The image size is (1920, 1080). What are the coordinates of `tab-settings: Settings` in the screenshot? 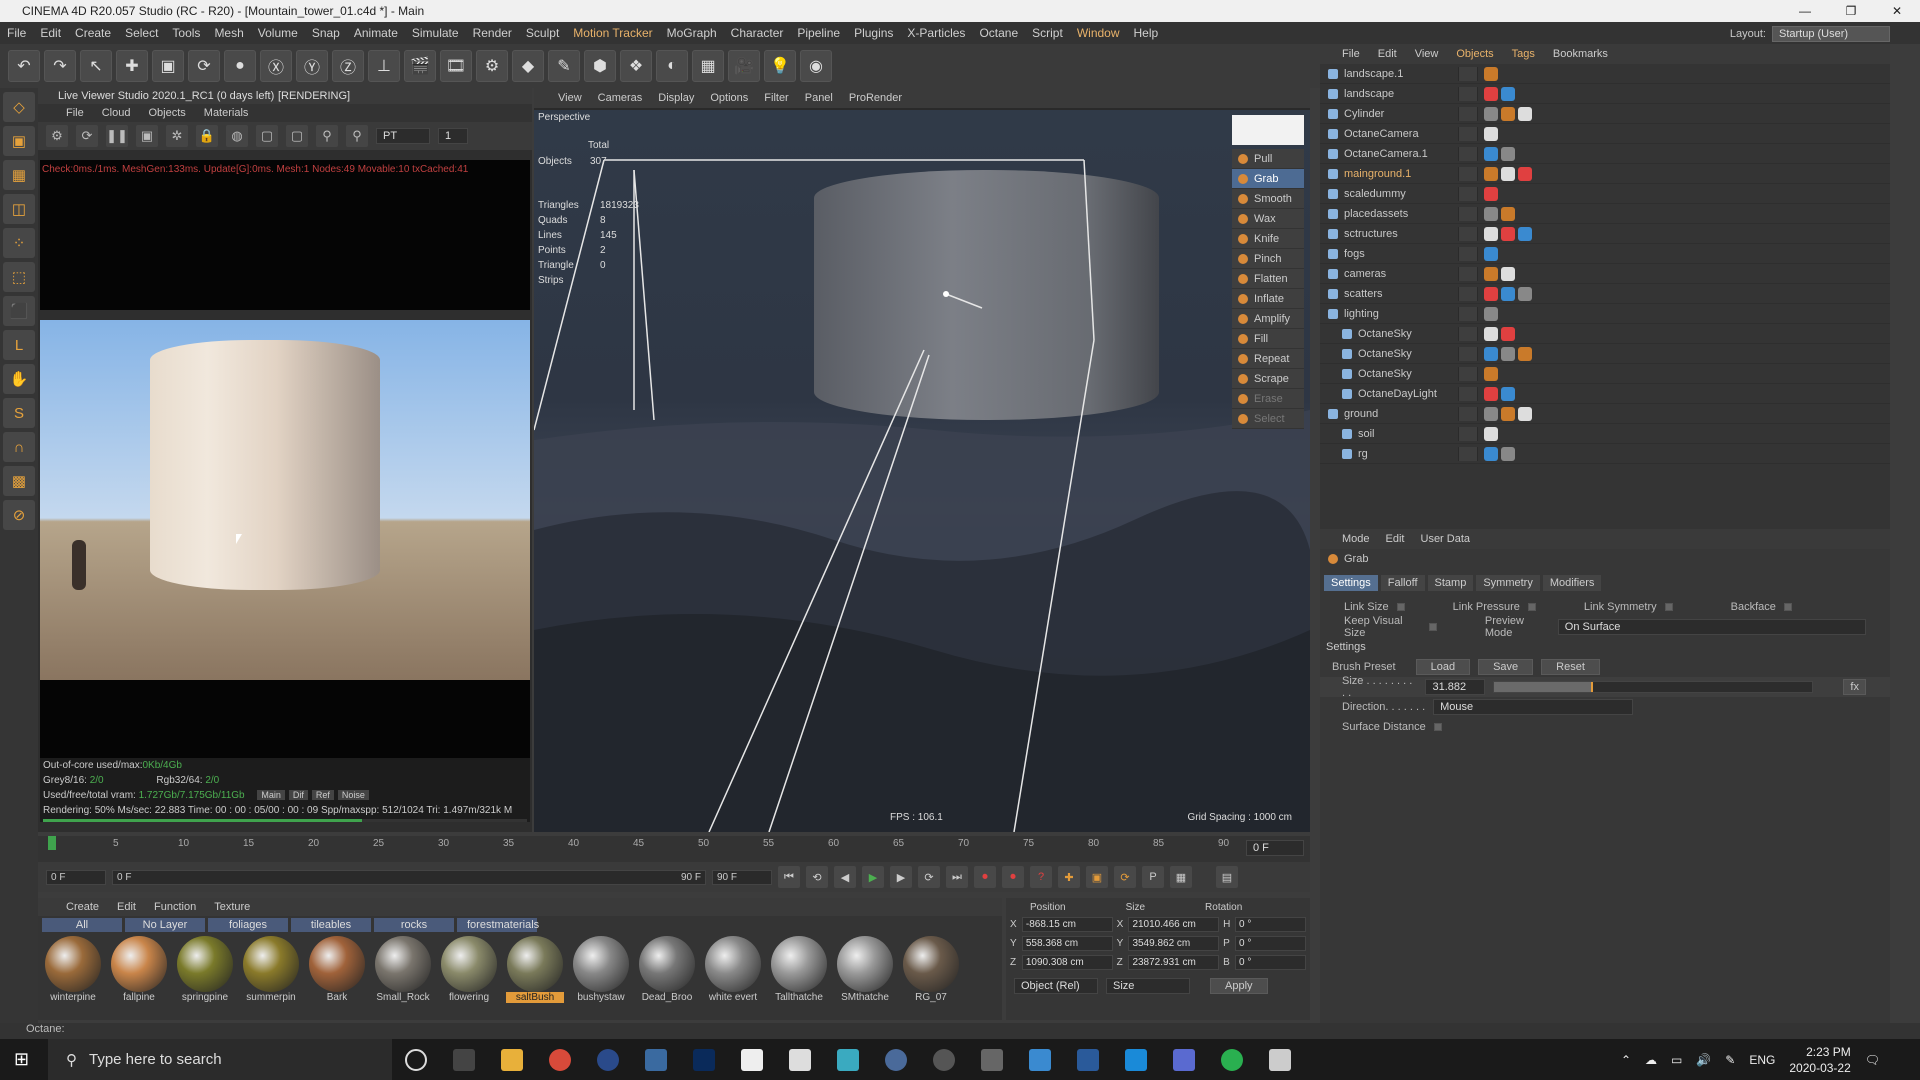 It's located at (1351, 583).